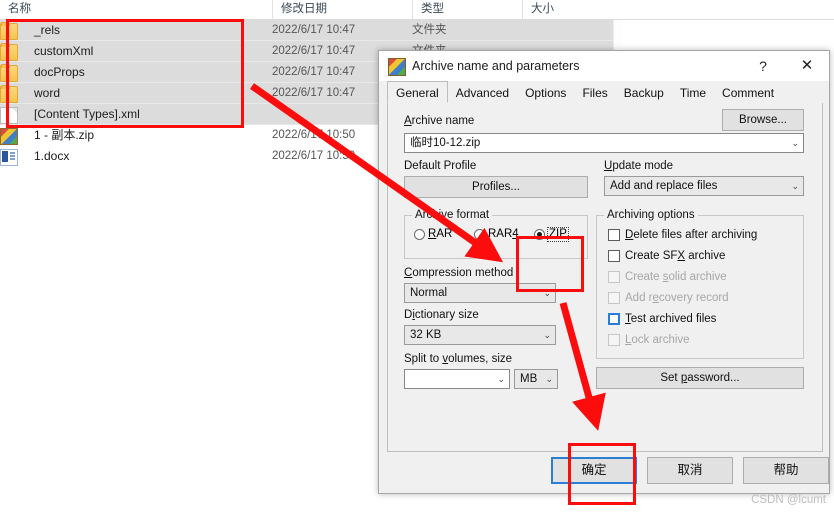  Describe the element at coordinates (440, 166) in the screenshot. I see `default-profile-label: Default Profile` at that location.